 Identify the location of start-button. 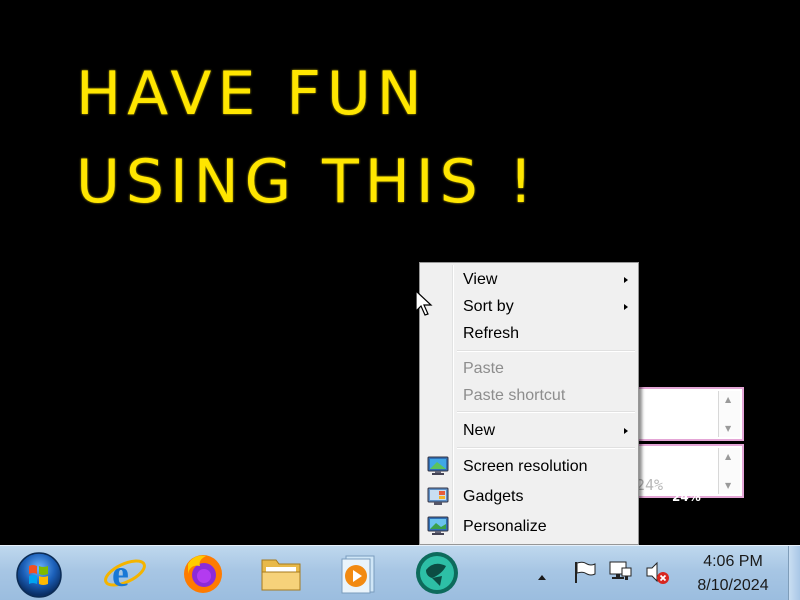
(39, 574).